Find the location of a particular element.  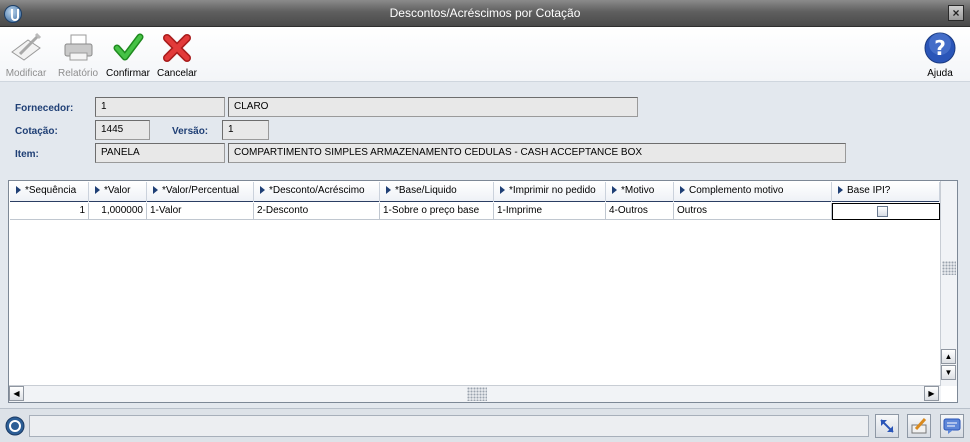

cell-sequencia: 1 is located at coordinates (49, 211).